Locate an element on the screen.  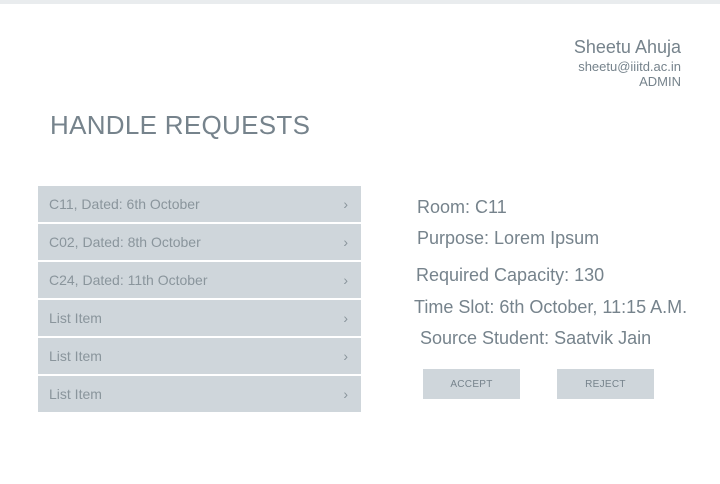
detail-source-student: Source Student: Saatvik Jain is located at coordinates (536, 338).